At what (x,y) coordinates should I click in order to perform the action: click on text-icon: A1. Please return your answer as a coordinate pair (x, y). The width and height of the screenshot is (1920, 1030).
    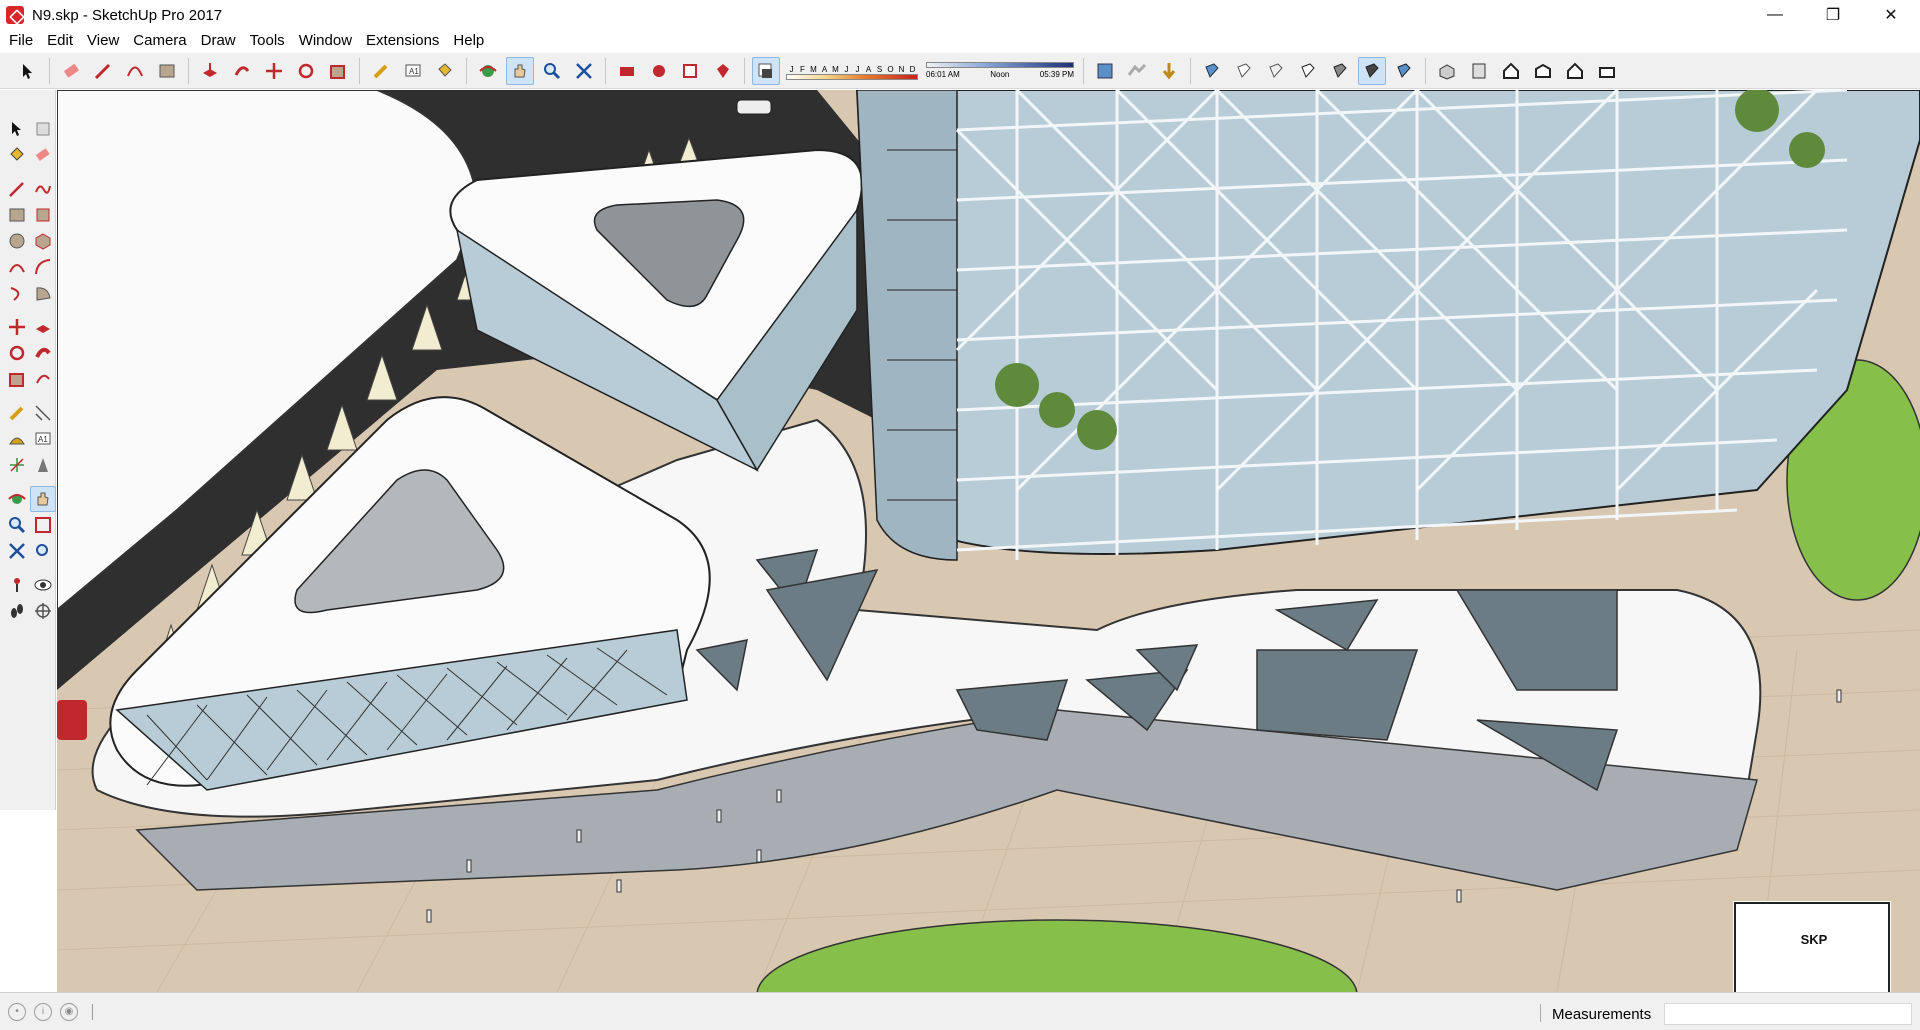
    Looking at the image, I should click on (43, 439).